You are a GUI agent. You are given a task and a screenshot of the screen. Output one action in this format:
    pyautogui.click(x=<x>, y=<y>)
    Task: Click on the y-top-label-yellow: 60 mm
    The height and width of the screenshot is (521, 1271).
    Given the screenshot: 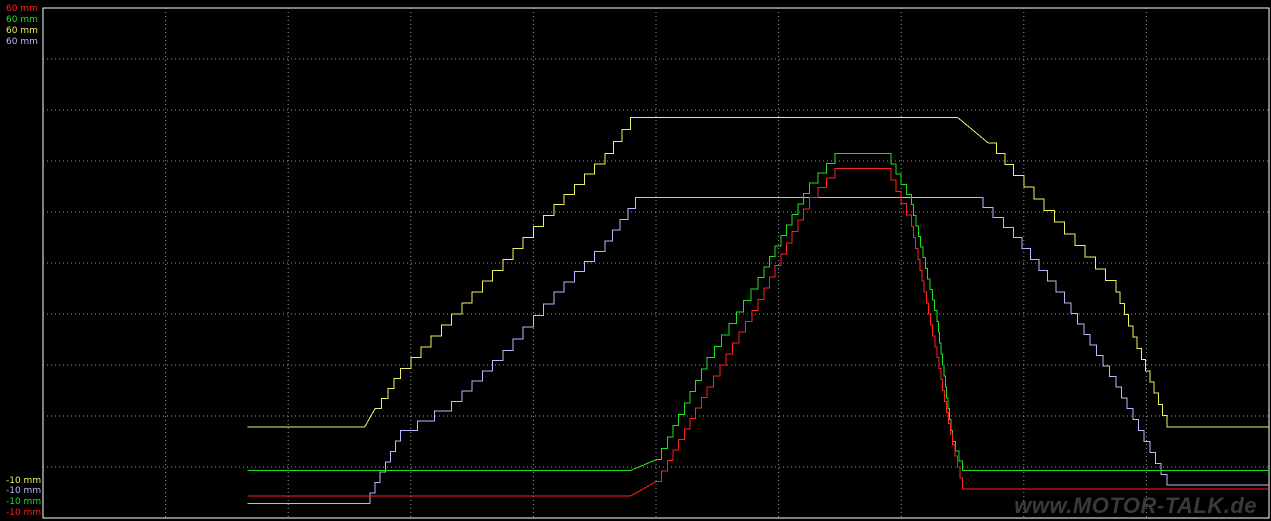 What is the action you would take?
    pyautogui.click(x=22, y=31)
    